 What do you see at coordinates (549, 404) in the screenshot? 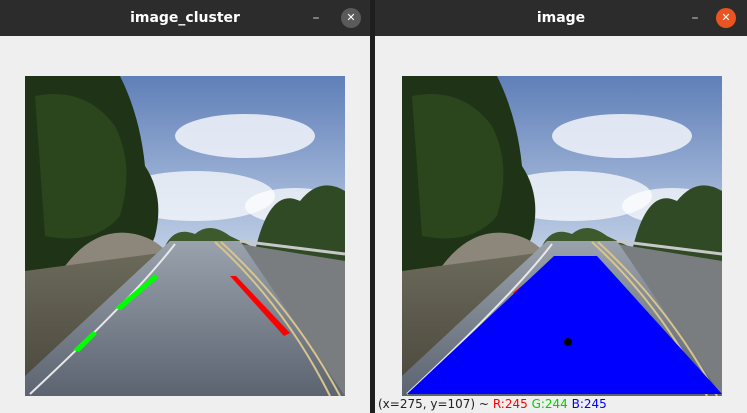
I see `pixel-g: G:244` at bounding box center [549, 404].